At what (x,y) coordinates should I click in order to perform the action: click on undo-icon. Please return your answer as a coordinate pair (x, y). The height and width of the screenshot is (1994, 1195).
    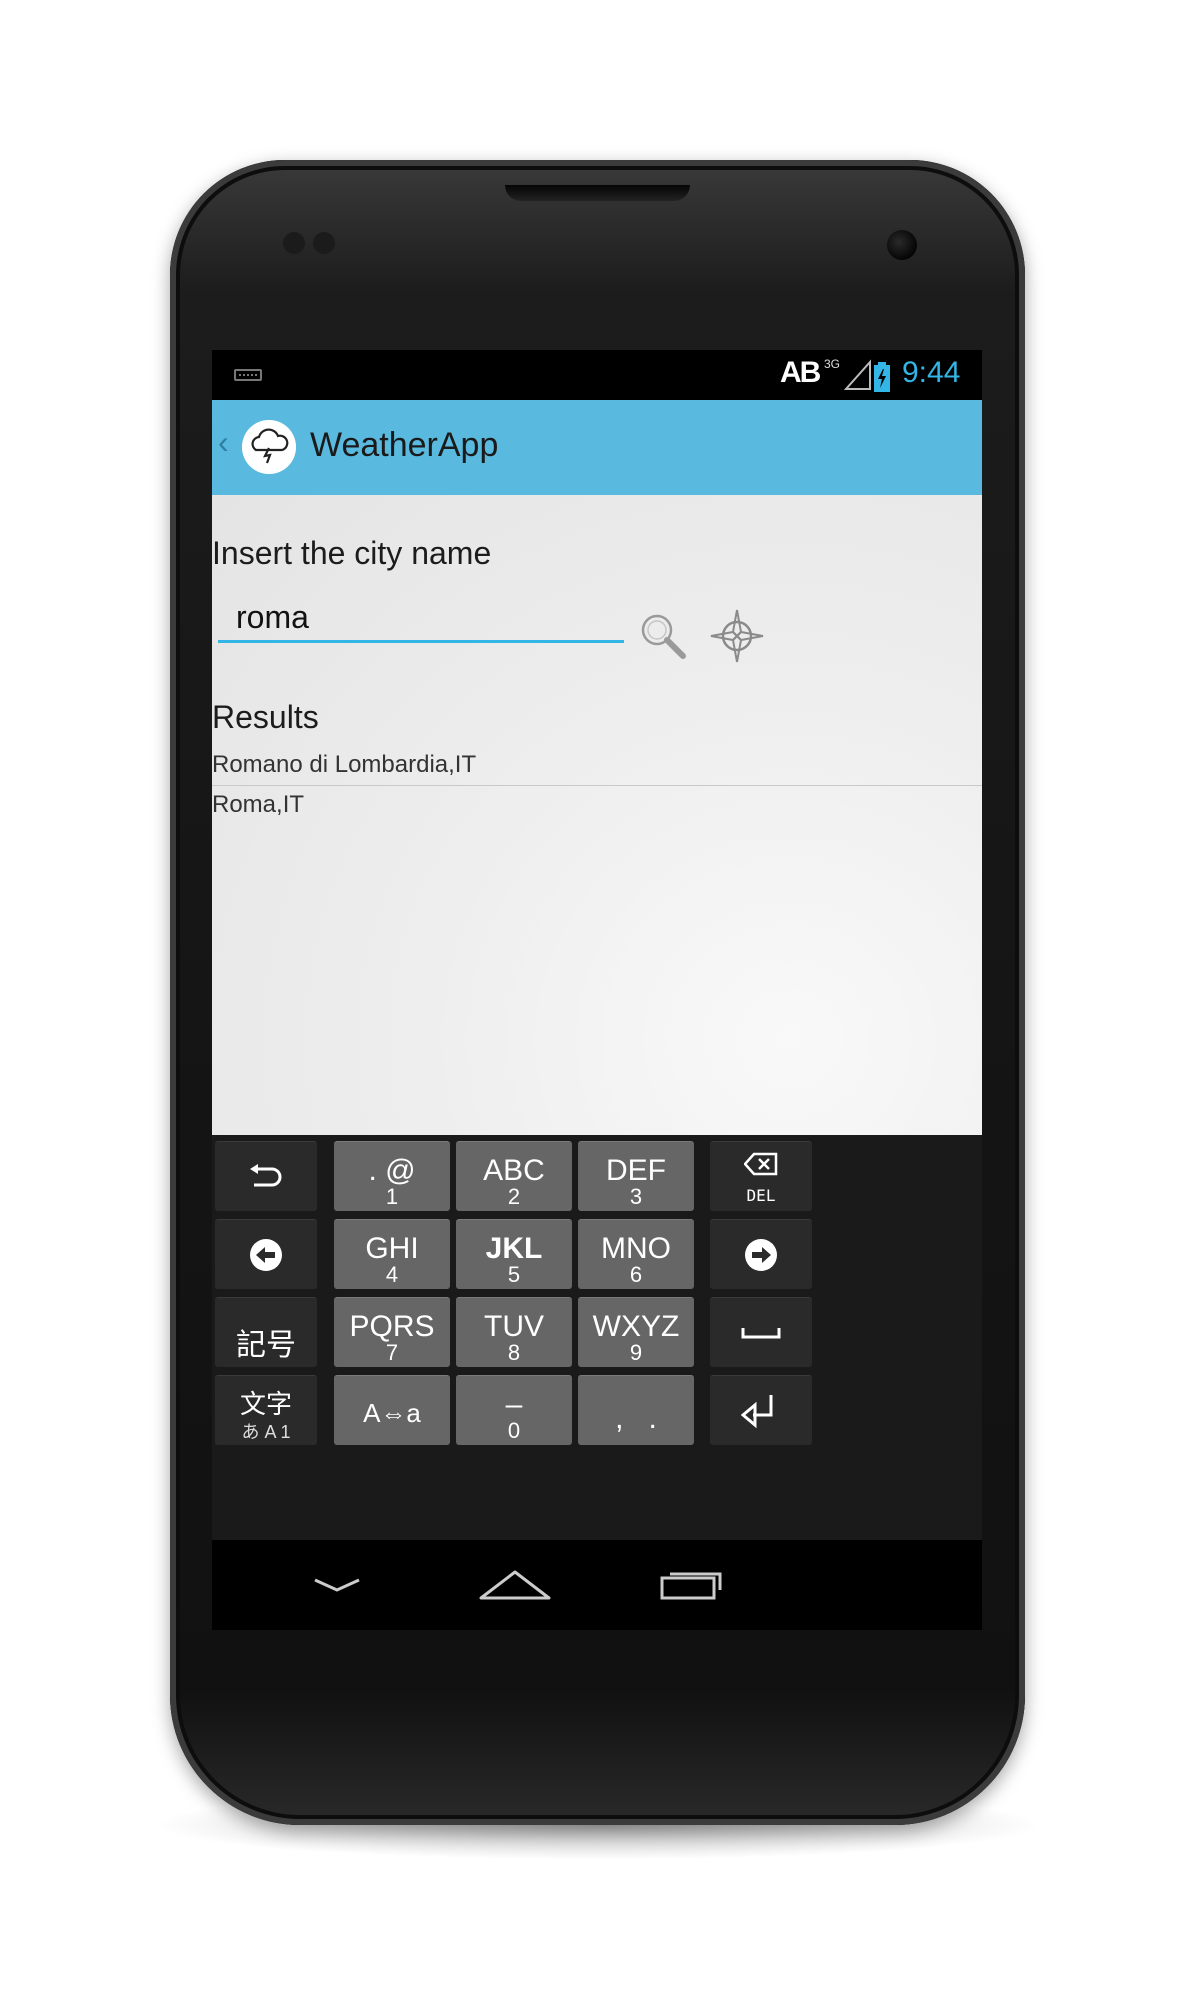
    Looking at the image, I should click on (266, 1174).